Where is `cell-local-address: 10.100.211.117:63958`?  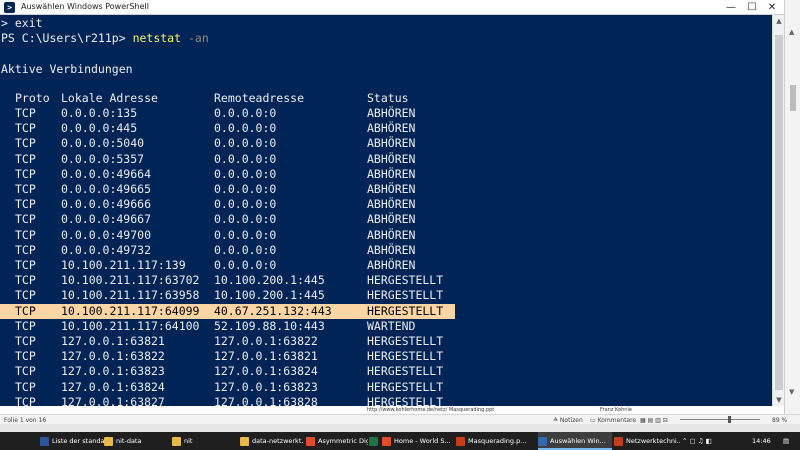 cell-local-address: 10.100.211.117:63958 is located at coordinates (130, 295).